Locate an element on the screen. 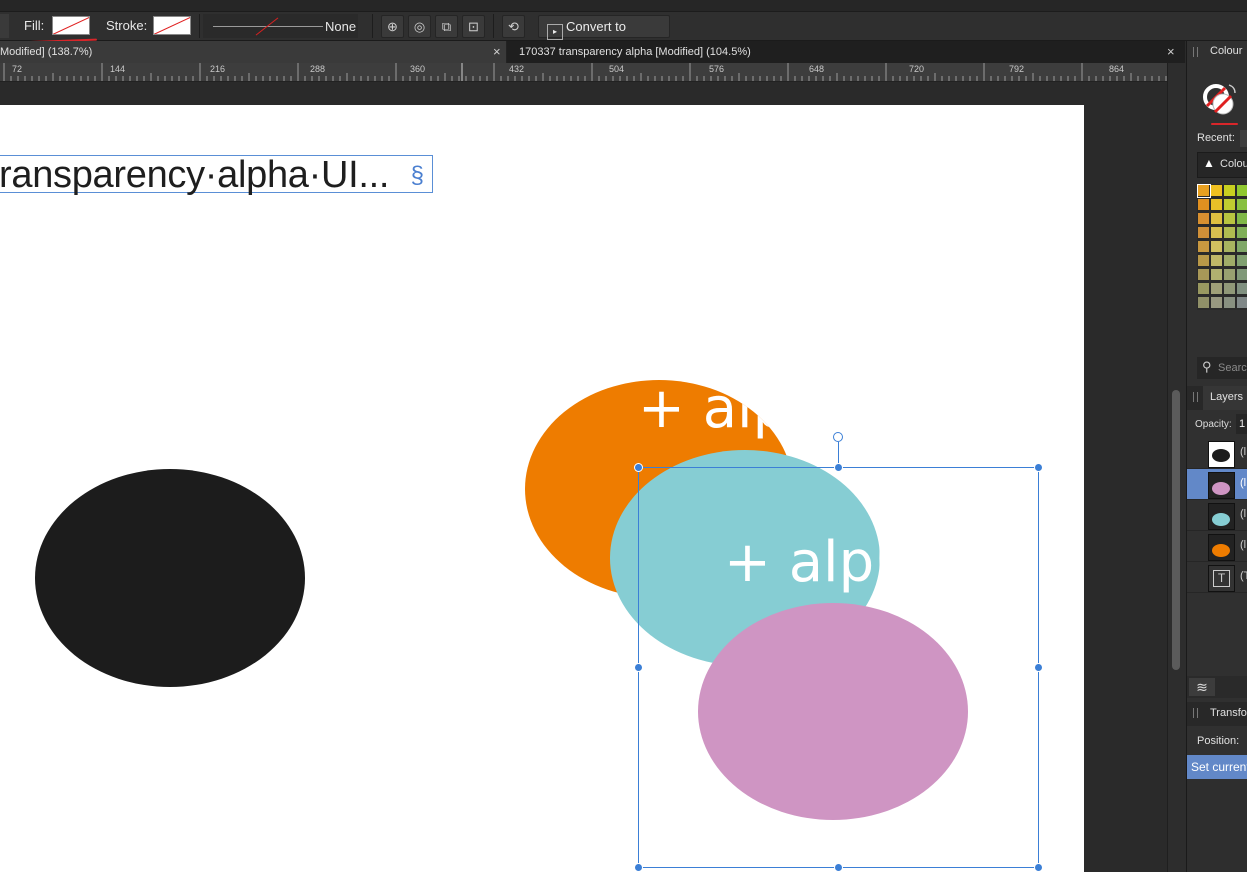 This screenshot has width=1247, height=872. stroke-swatch is located at coordinates (172, 25).